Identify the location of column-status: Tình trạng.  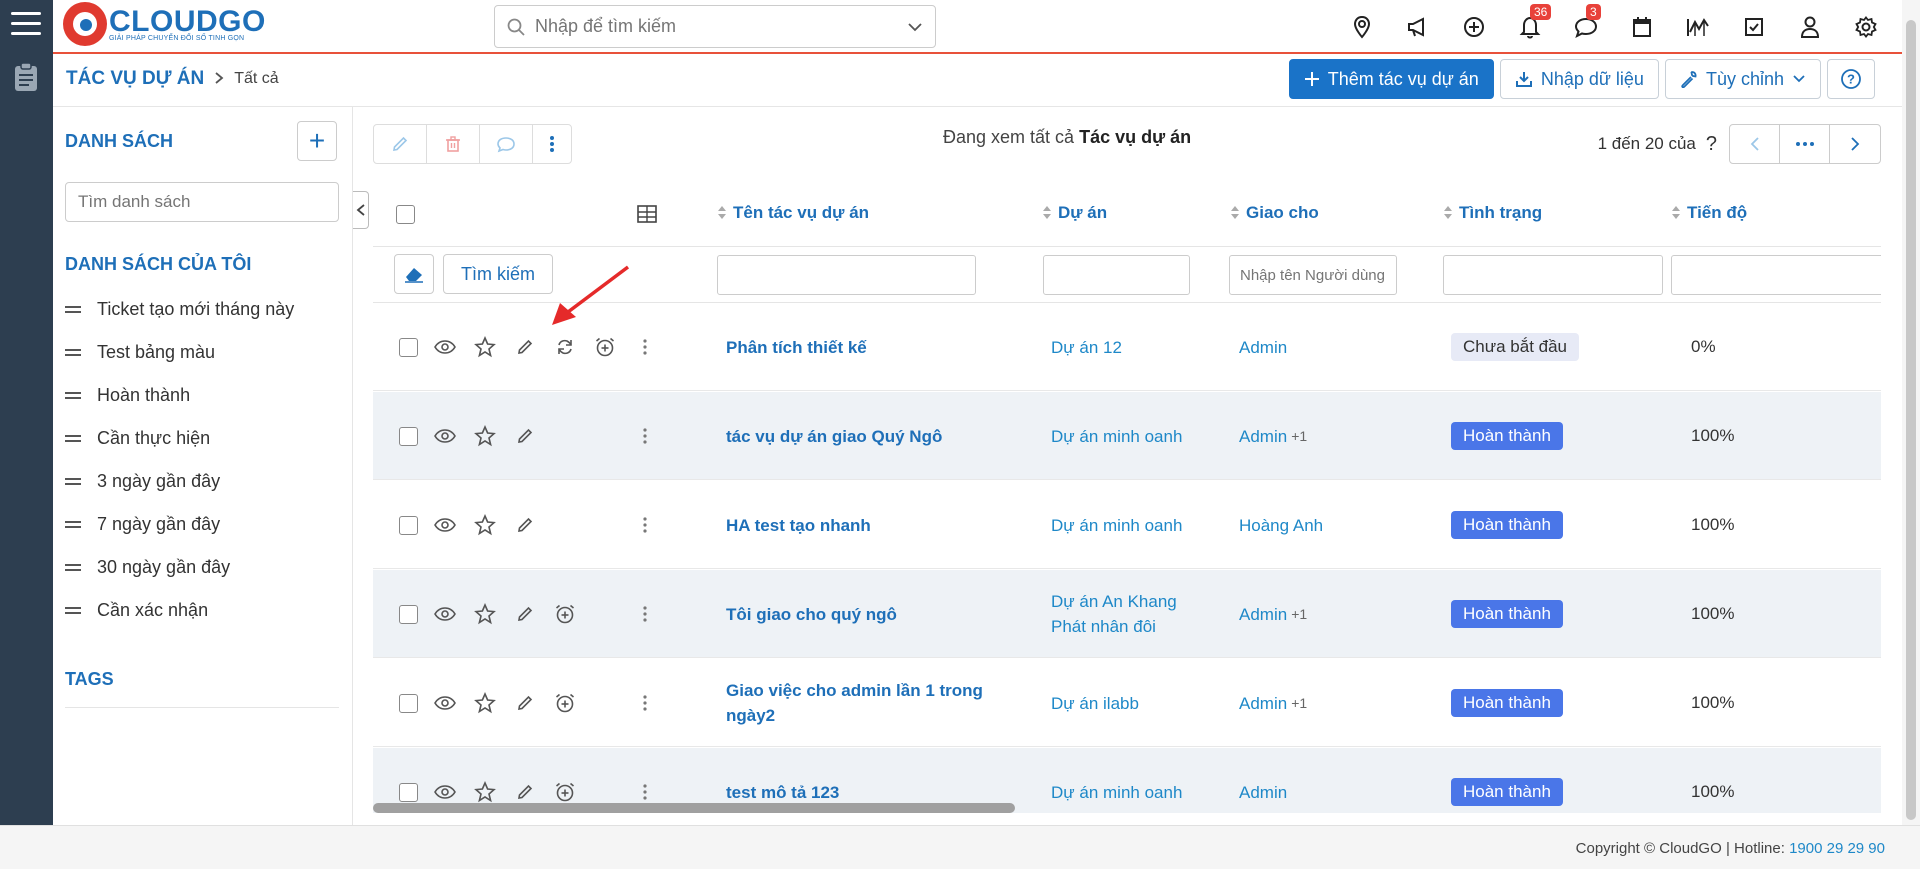
(1493, 213).